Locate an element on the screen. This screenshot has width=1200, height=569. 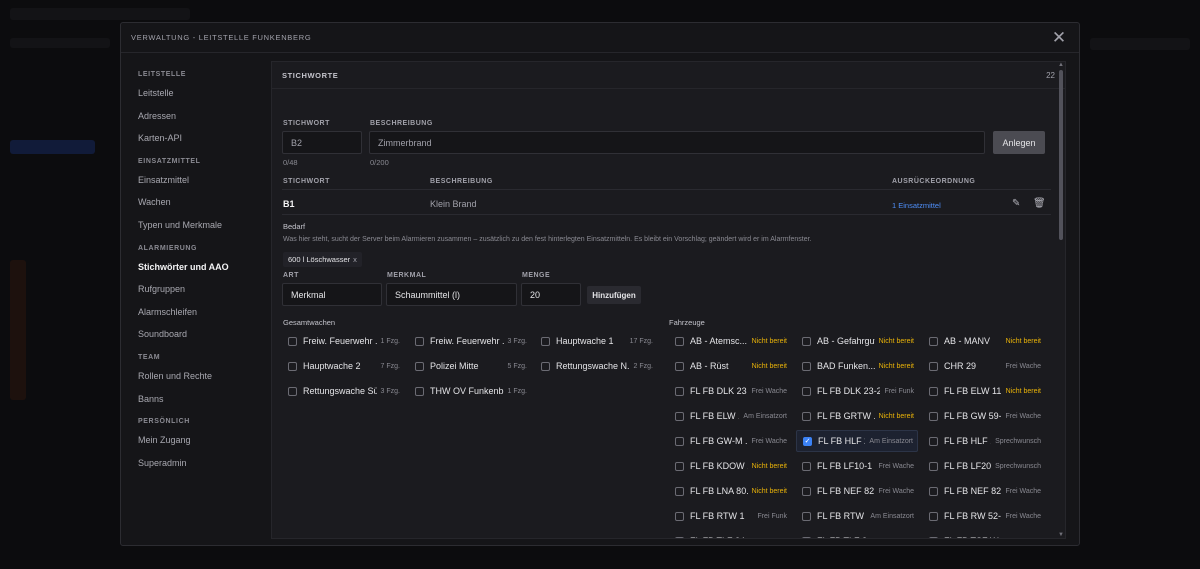
sidebar-item: Rollen und Rechte is located at coordinates (195, 376).